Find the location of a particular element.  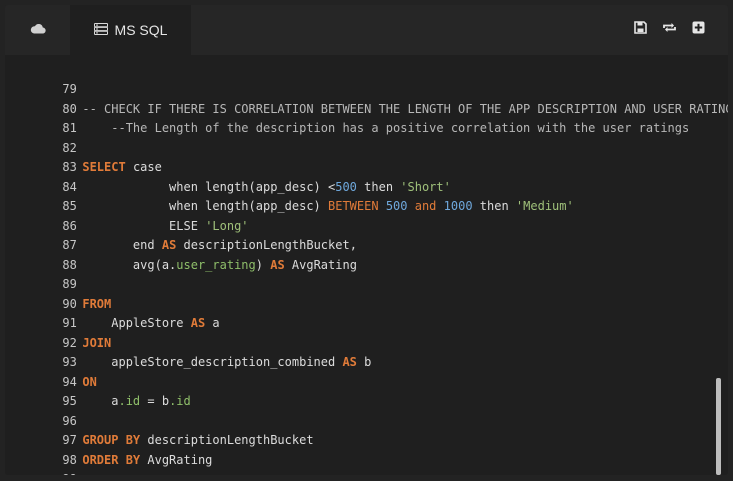

sql-string: 'Medium' is located at coordinates (544, 206).